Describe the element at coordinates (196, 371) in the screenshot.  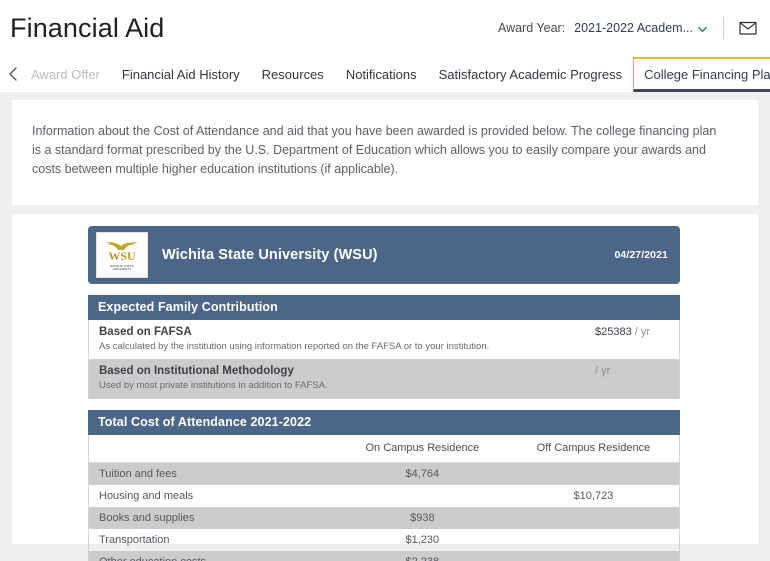
I see `efc-title: Based on Institutional Methodology` at that location.